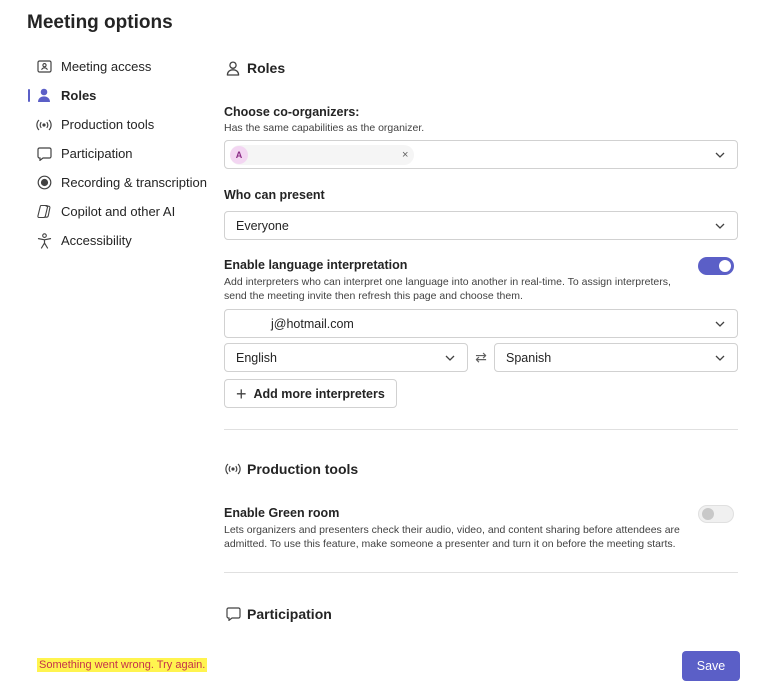 This screenshot has width=774, height=697. Describe the element at coordinates (716, 514) in the screenshot. I see `green-room-toggle` at that location.